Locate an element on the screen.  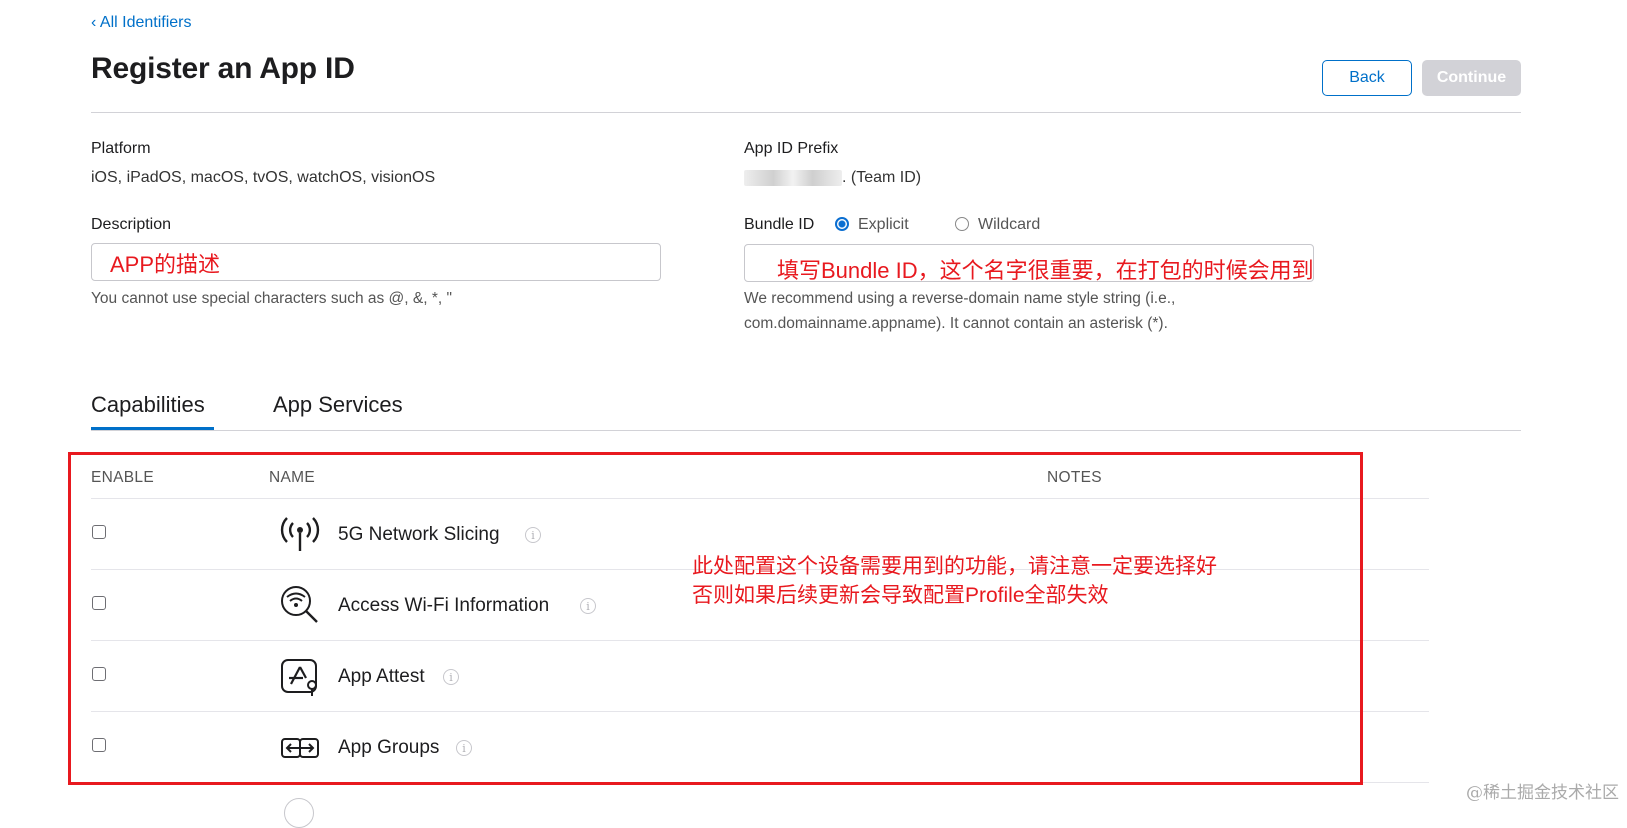
explicit-radio is located at coordinates (842, 224).